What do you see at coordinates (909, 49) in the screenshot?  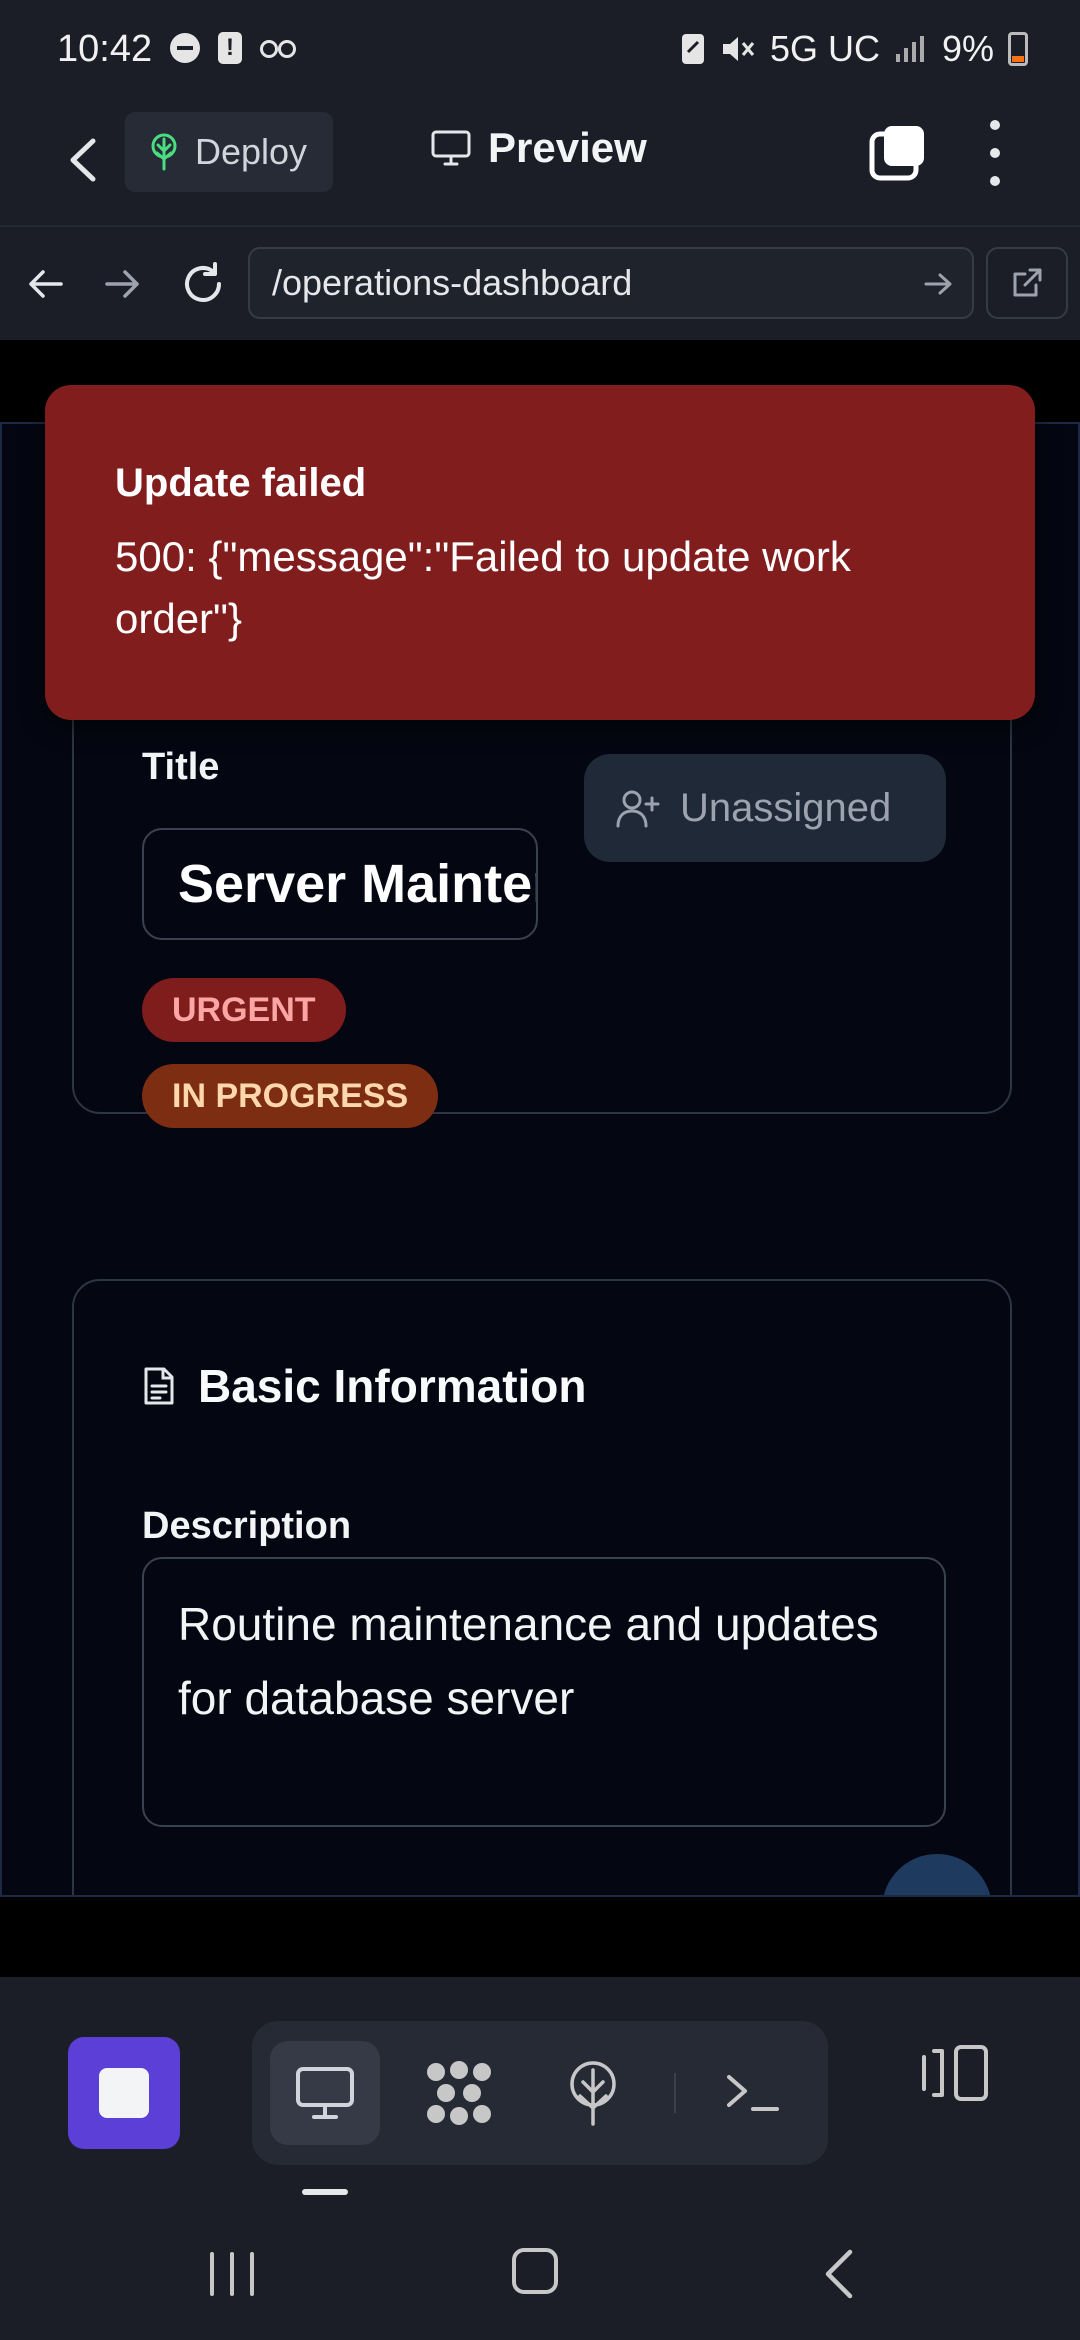 I see `signal-icon` at bounding box center [909, 49].